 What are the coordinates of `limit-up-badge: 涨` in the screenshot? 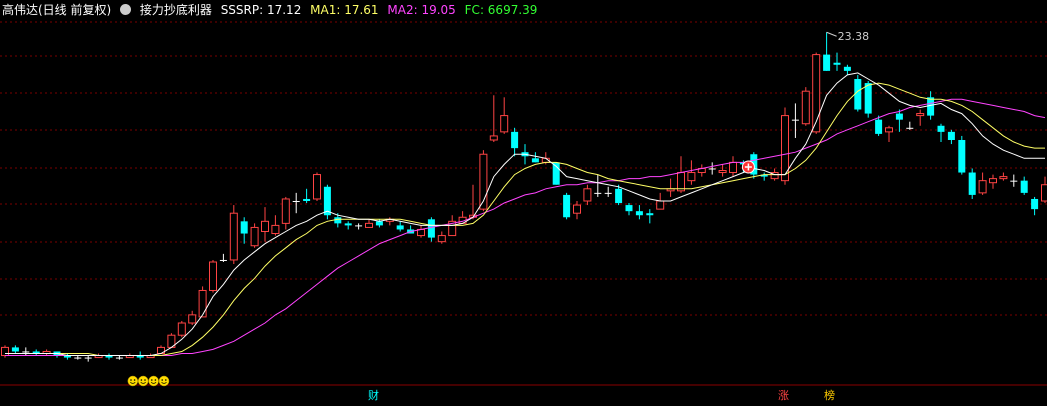 It's located at (783, 395).